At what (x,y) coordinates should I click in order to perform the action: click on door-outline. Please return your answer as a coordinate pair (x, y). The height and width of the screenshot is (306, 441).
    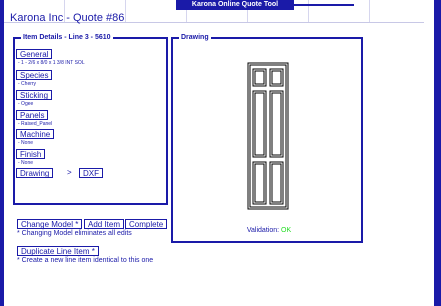
    Looking at the image, I should click on (268, 136).